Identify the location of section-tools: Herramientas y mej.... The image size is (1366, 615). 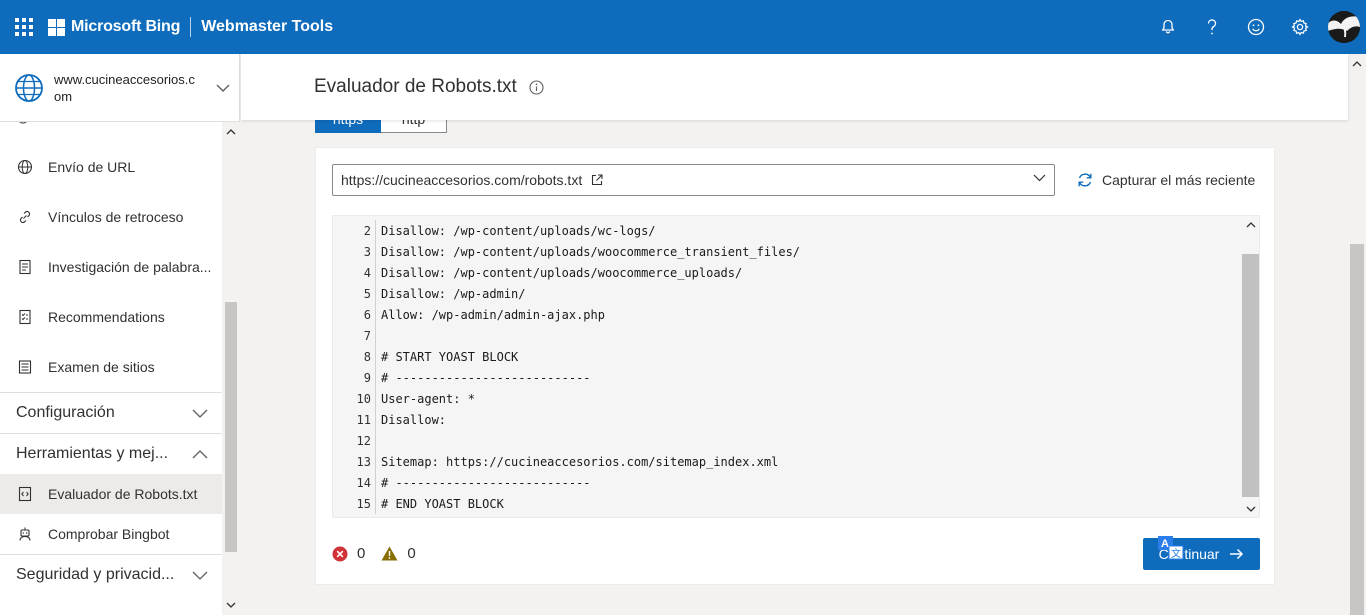
(111, 453).